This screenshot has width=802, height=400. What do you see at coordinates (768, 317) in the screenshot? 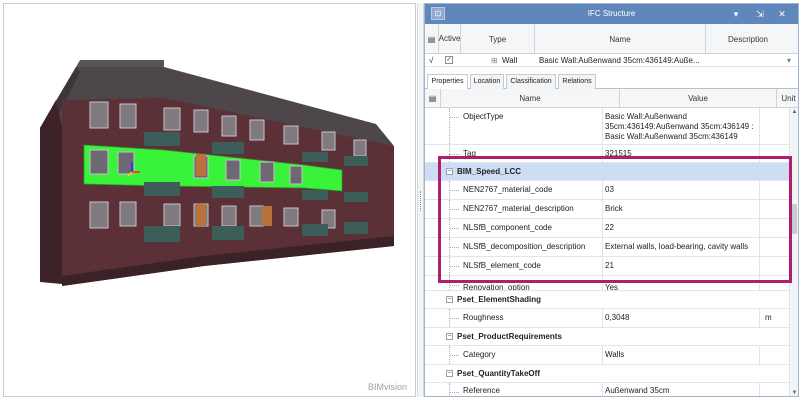
I see `prop-unit: m` at bounding box center [768, 317].